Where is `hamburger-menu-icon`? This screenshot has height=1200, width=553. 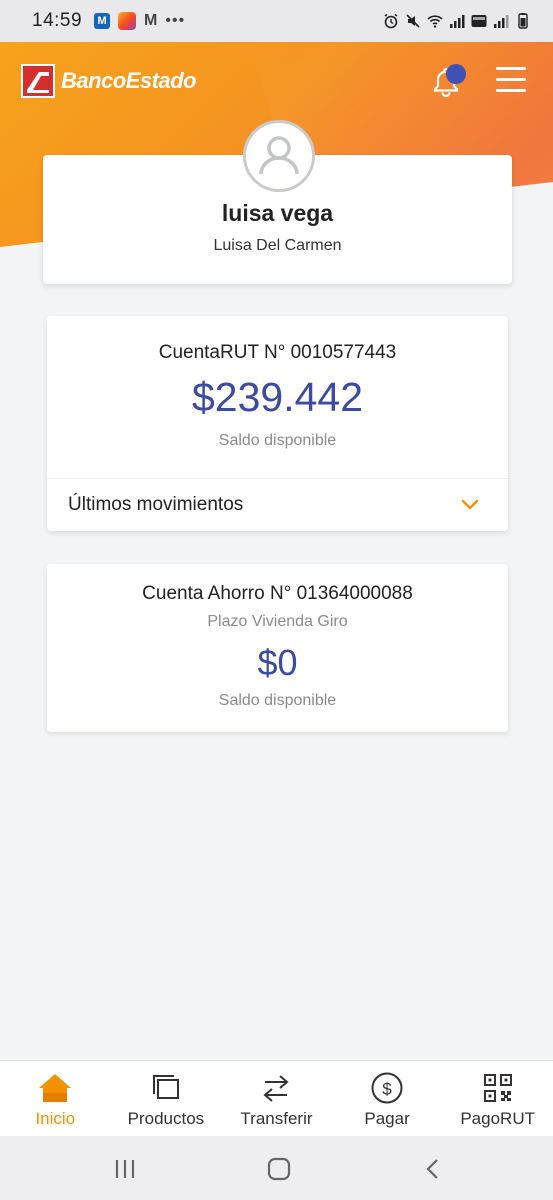
hamburger-menu-icon is located at coordinates (512, 81).